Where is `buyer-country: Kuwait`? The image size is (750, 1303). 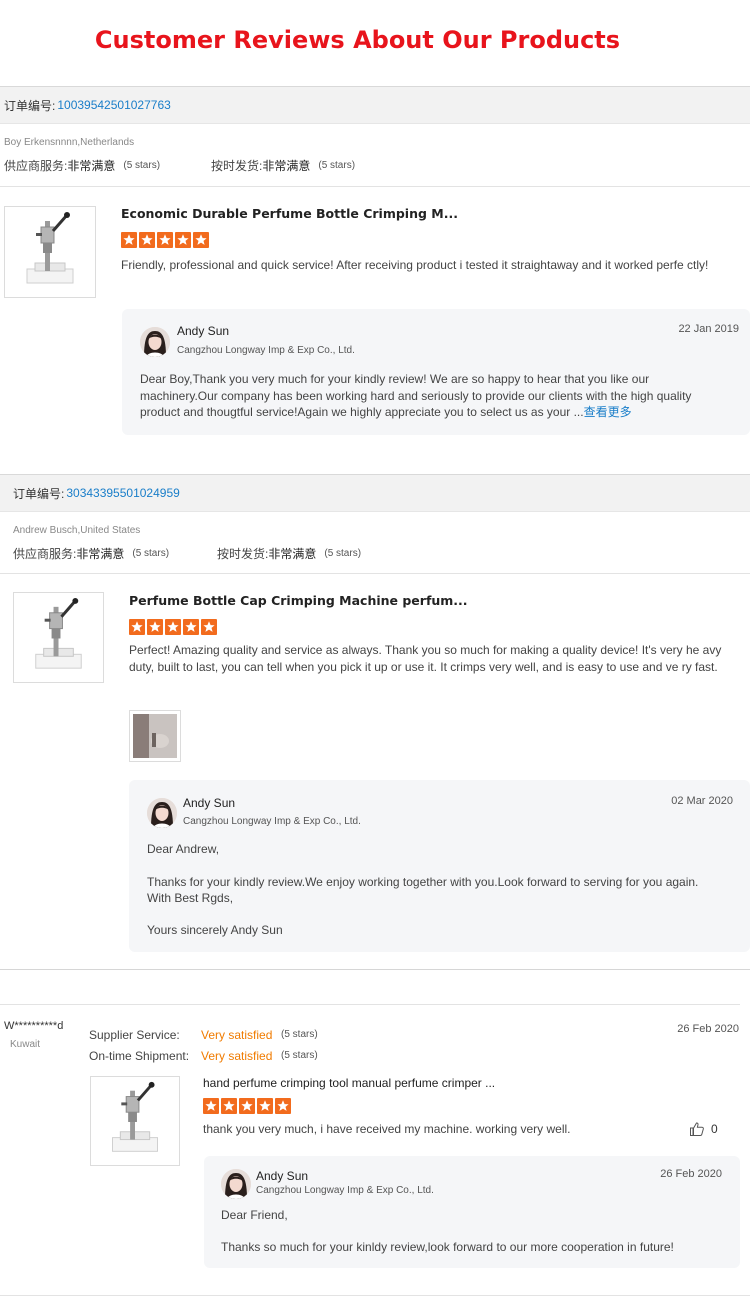 buyer-country: Kuwait is located at coordinates (25, 1044).